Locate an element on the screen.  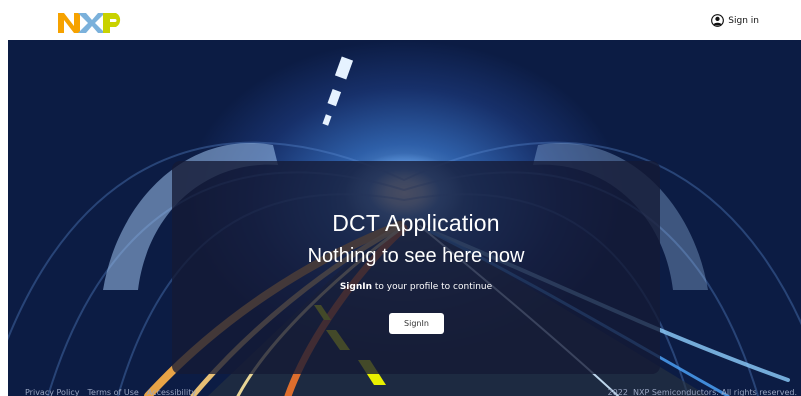
top-navbar: Sign in is located at coordinates (400, 20).